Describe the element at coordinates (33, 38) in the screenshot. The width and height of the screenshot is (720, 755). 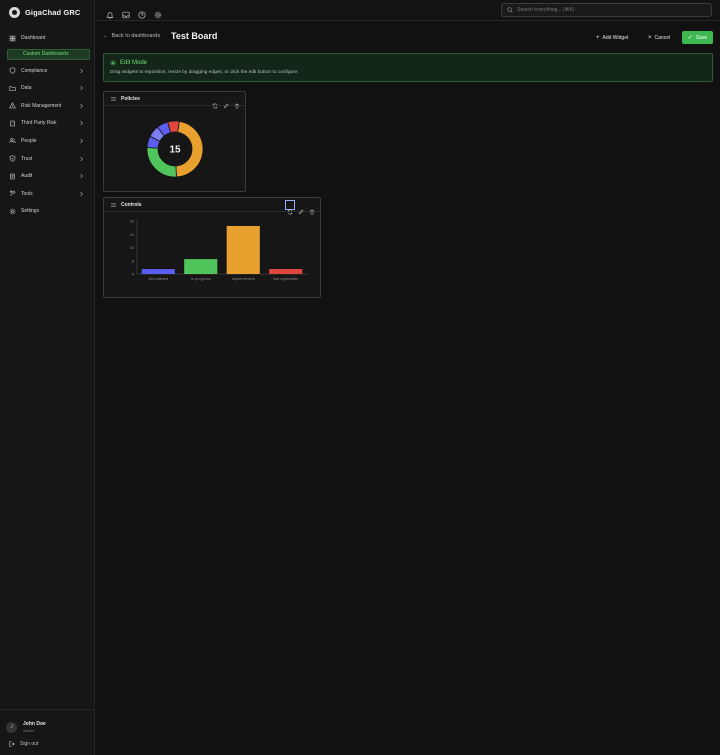
I see `sidebar-item-label: Dashboard` at that location.